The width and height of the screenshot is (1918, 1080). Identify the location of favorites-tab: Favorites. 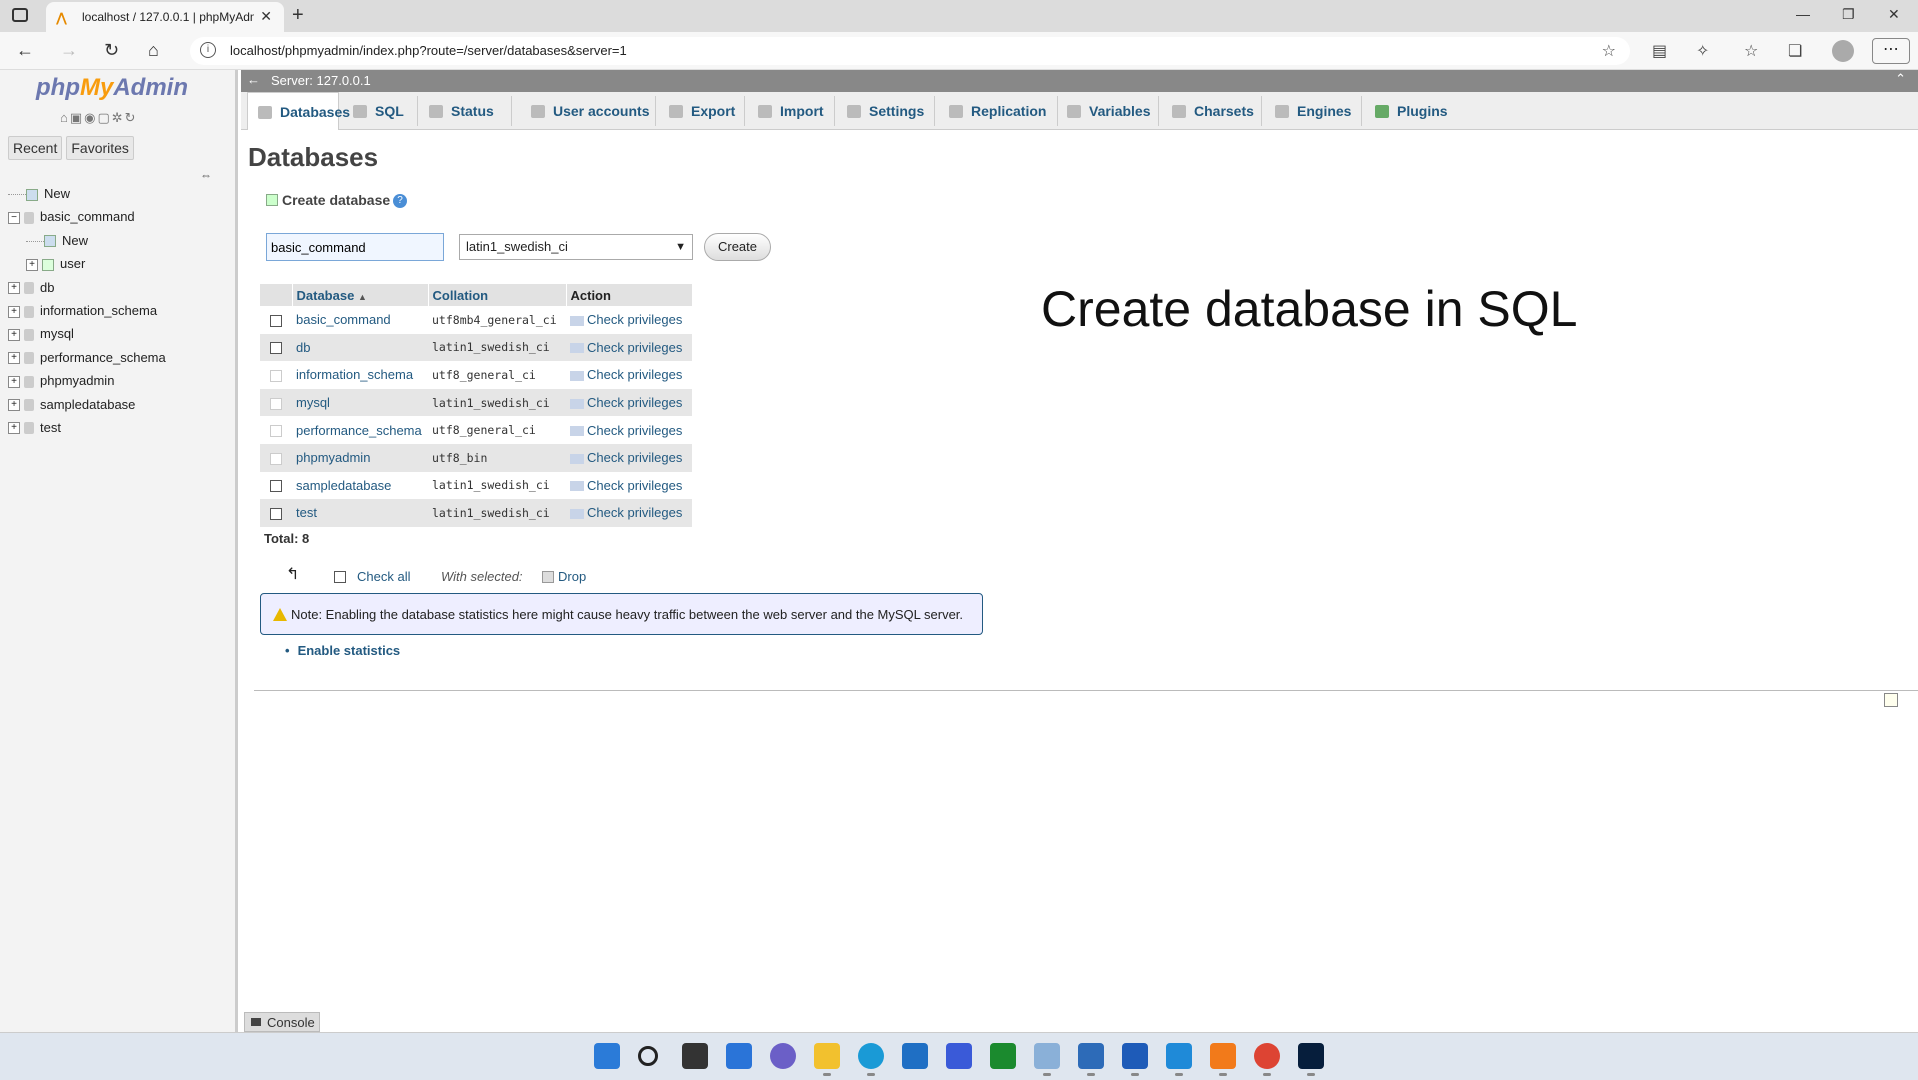
(100, 148).